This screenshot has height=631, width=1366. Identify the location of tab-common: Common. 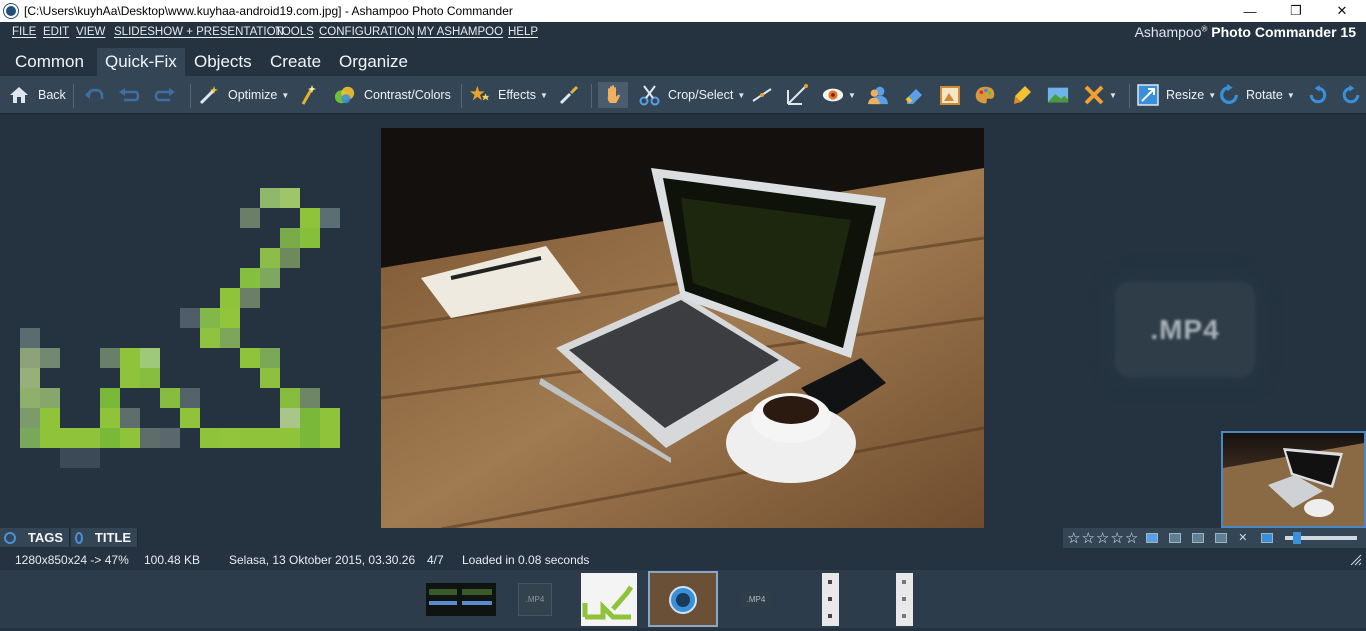
(49, 62).